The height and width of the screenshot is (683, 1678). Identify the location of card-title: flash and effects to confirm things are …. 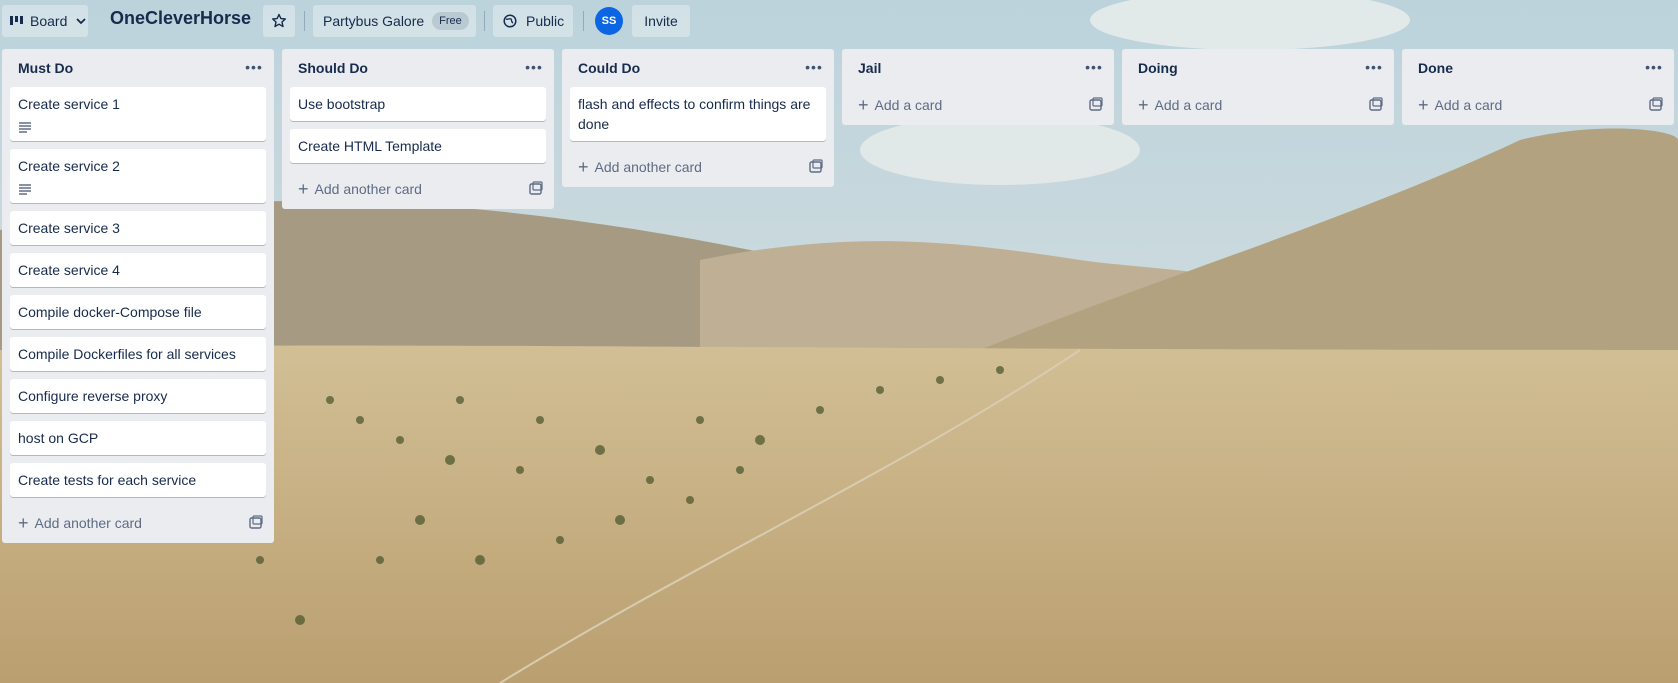
(694, 114).